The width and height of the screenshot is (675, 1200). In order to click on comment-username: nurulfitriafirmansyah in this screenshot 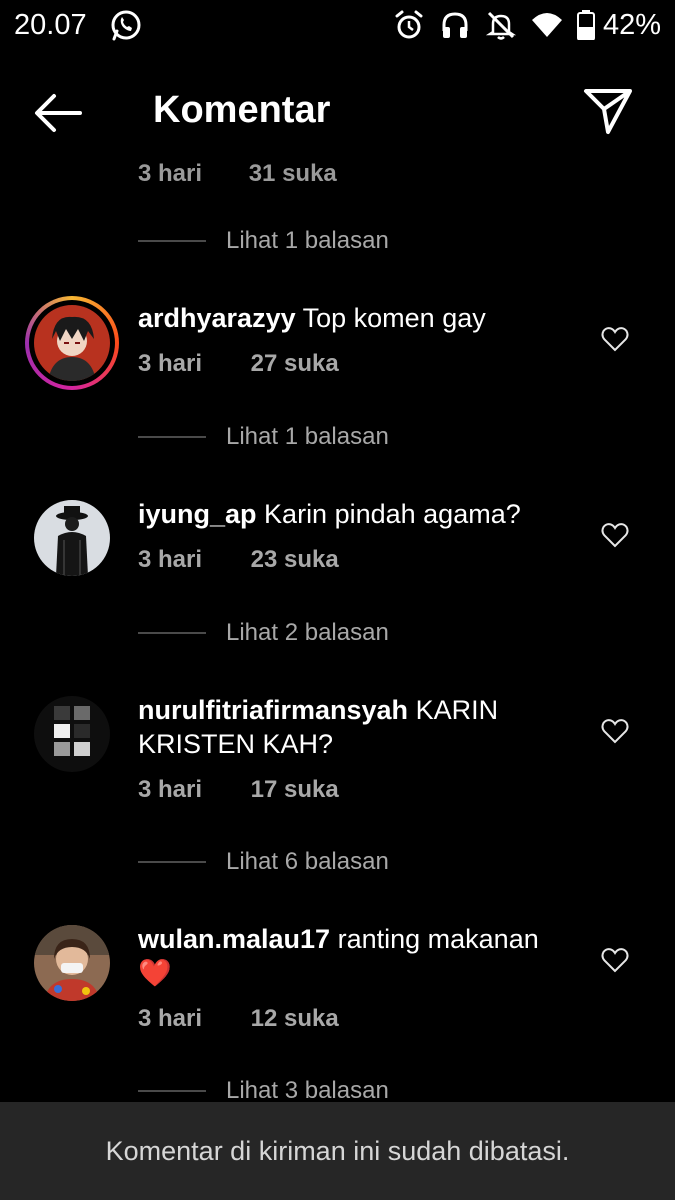, I will do `click(273, 710)`.